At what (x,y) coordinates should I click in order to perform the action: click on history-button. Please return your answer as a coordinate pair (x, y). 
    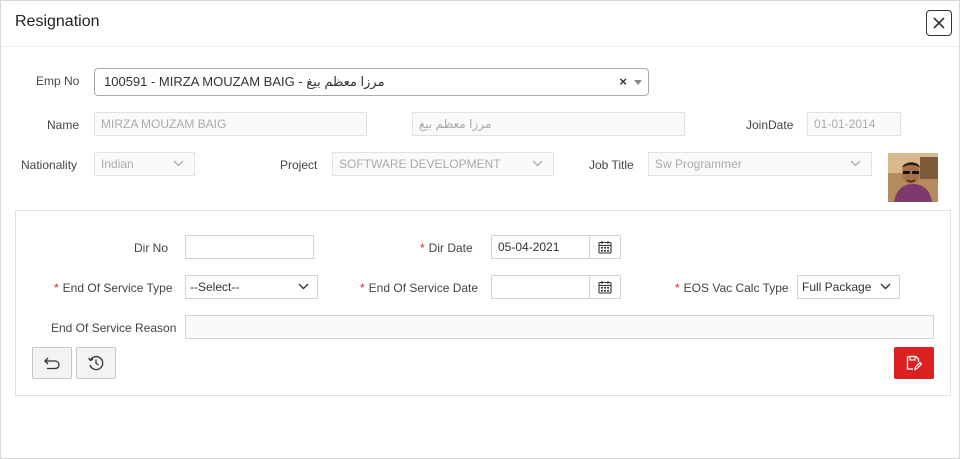
    Looking at the image, I should click on (96, 363).